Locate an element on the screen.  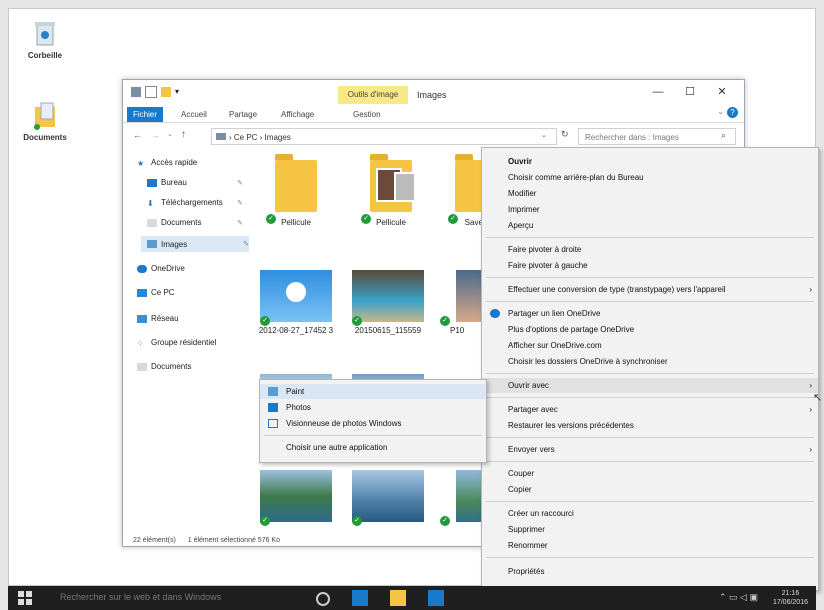
nav-images: Images ✎ is located at coordinates (195, 244).